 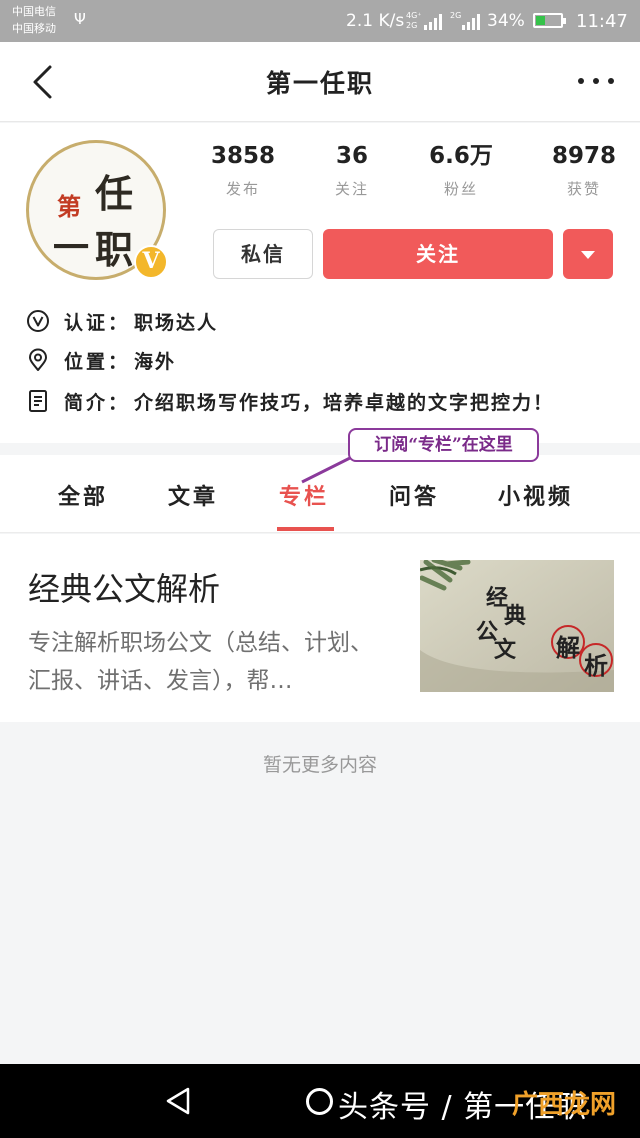 I want to click on no-more-content-text: 暂无更多内容, so click(x=319, y=765).